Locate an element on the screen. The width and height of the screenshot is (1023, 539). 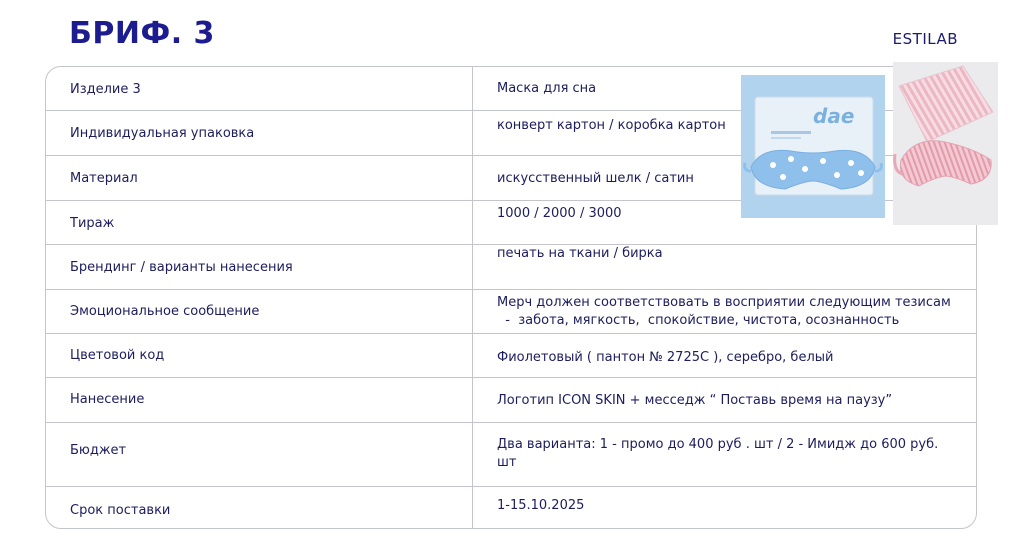
row-value: печать на ткани / бирка is located at coordinates (580, 253).